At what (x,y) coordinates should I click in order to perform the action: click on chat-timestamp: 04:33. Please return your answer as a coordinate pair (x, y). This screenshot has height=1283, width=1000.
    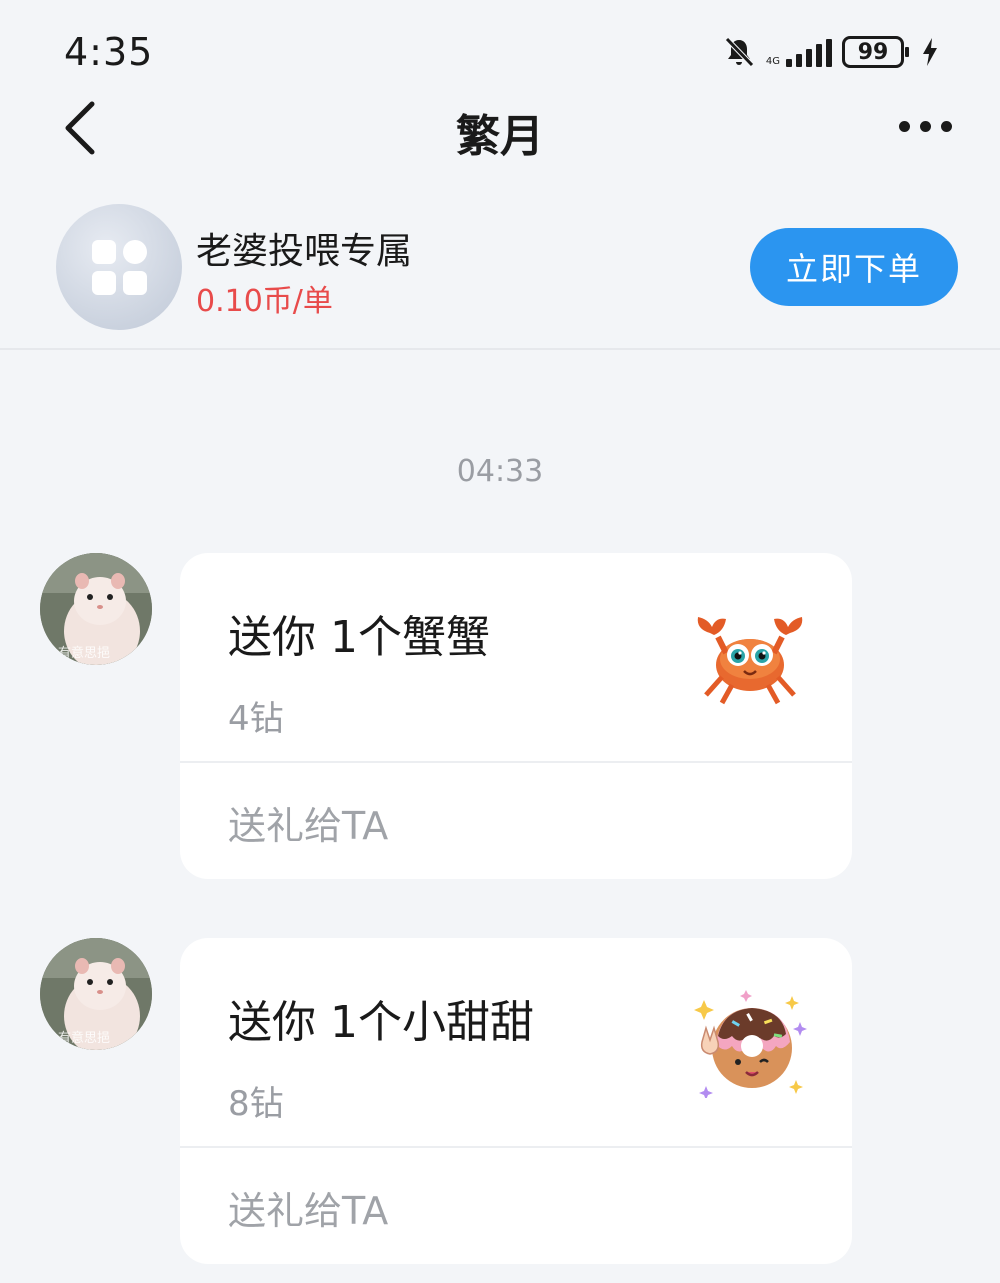
    Looking at the image, I should click on (500, 471).